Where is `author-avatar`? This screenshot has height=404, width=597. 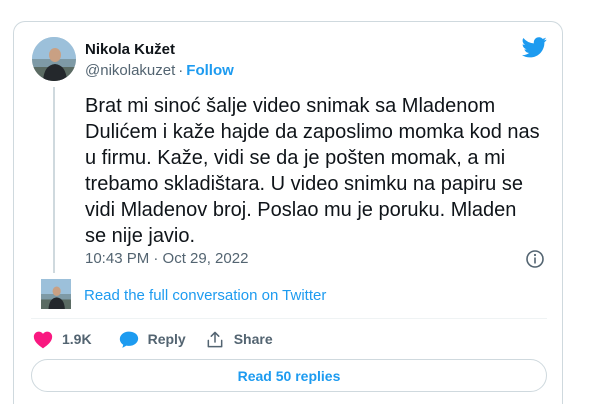
author-avatar is located at coordinates (54, 59).